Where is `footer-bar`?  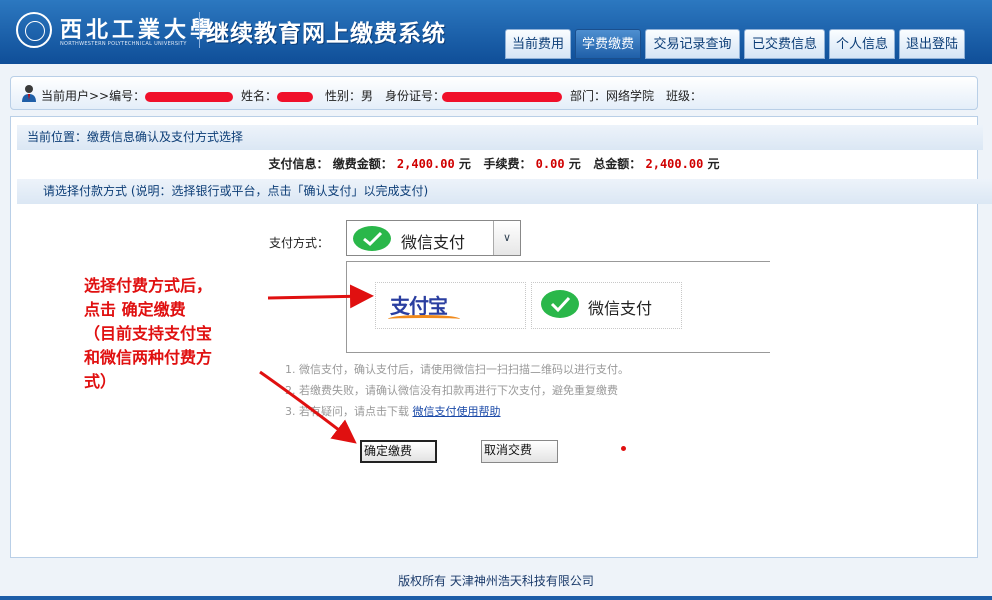 footer-bar is located at coordinates (496, 598).